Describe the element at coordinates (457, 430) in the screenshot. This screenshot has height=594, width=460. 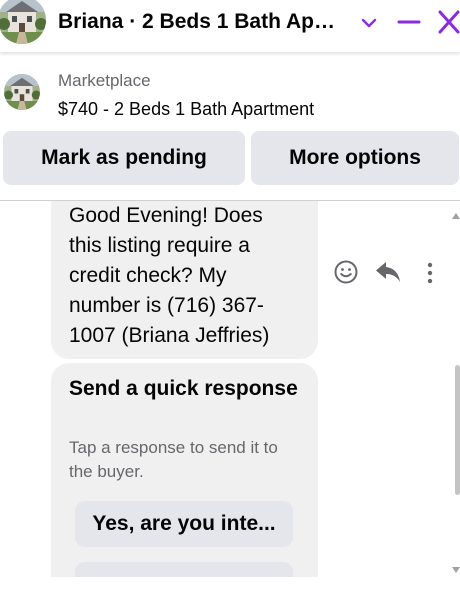
I see `scrollbar-thumb` at that location.